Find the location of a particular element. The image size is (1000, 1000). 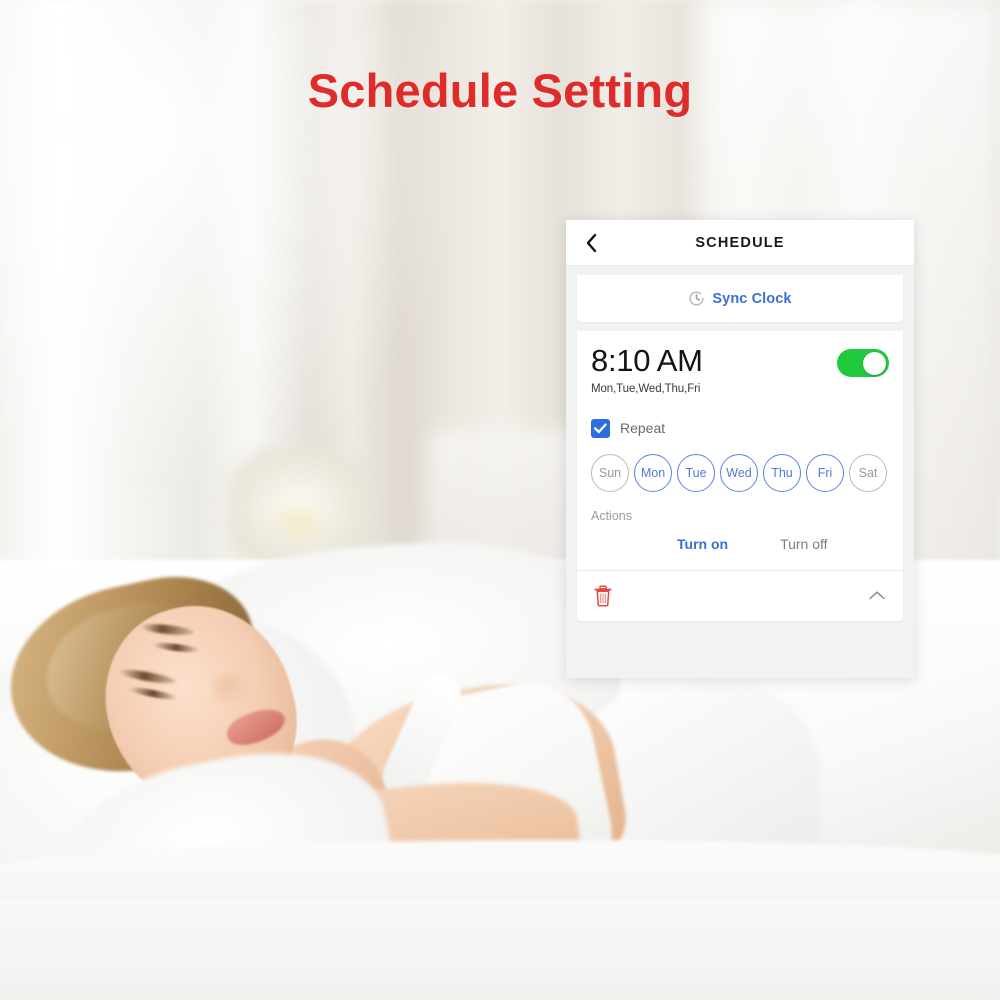

chevron-left-icon is located at coordinates (591, 243).